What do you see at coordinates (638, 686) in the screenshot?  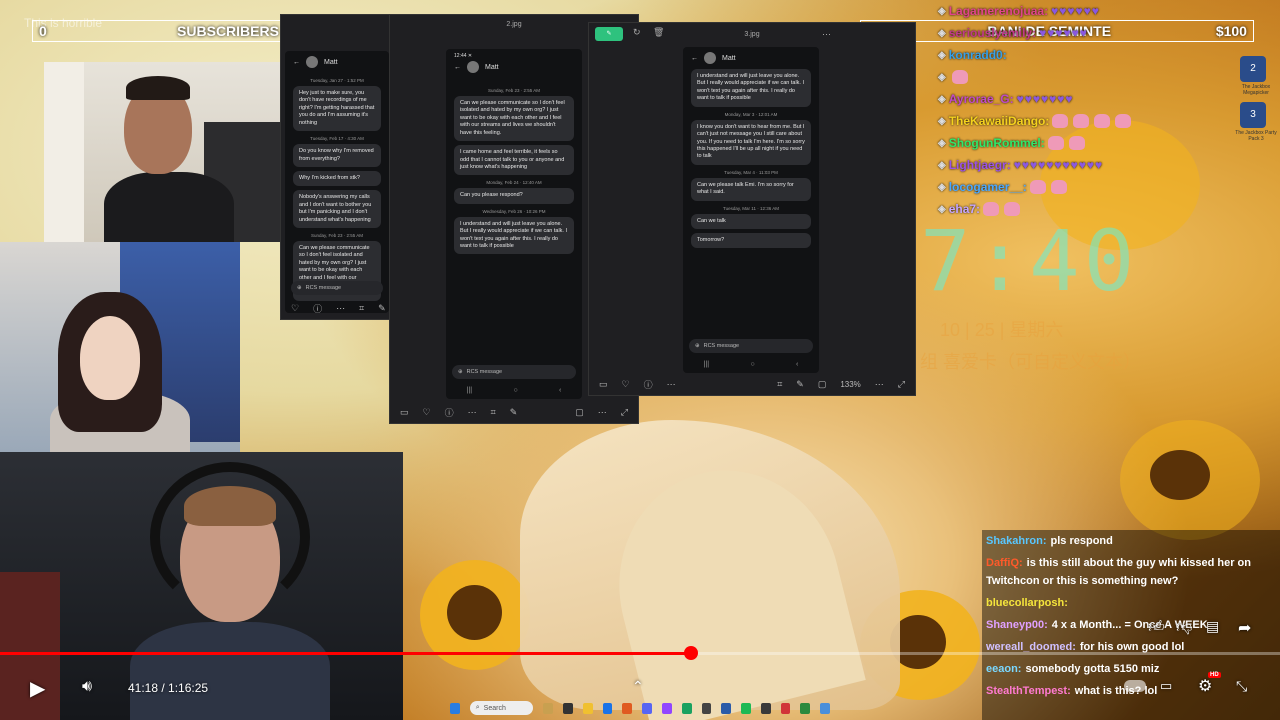 I see `chevron-up-icon: ⌃` at bounding box center [638, 686].